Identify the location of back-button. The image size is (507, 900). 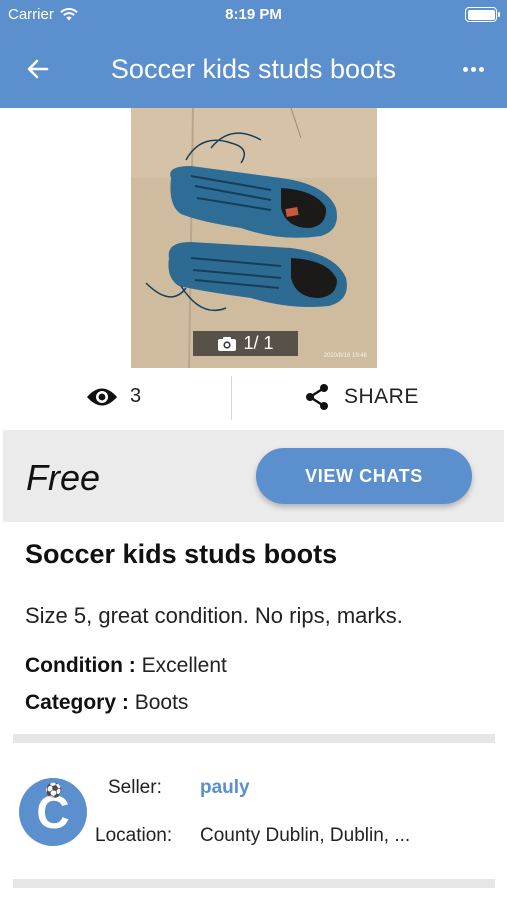
(38, 69).